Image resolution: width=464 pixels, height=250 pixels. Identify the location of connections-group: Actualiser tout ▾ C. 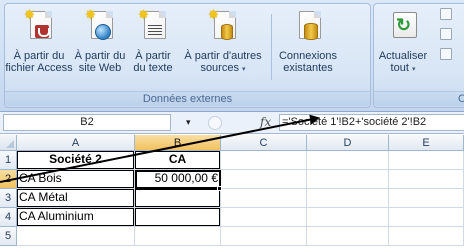
(418, 55).